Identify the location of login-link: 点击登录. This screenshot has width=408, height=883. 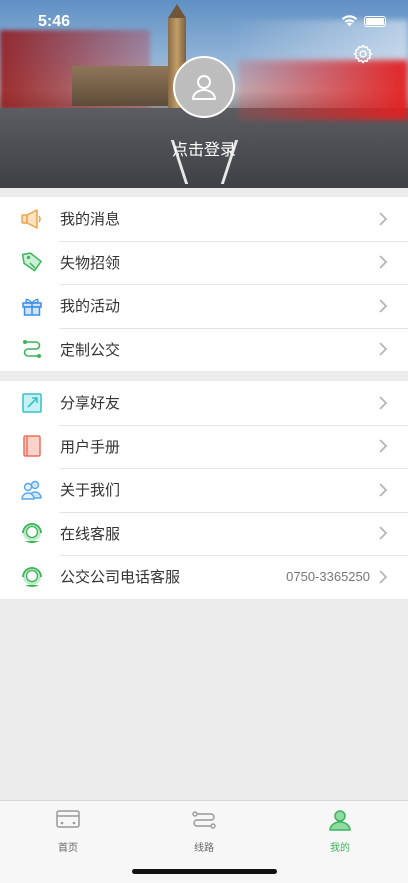
(204, 148).